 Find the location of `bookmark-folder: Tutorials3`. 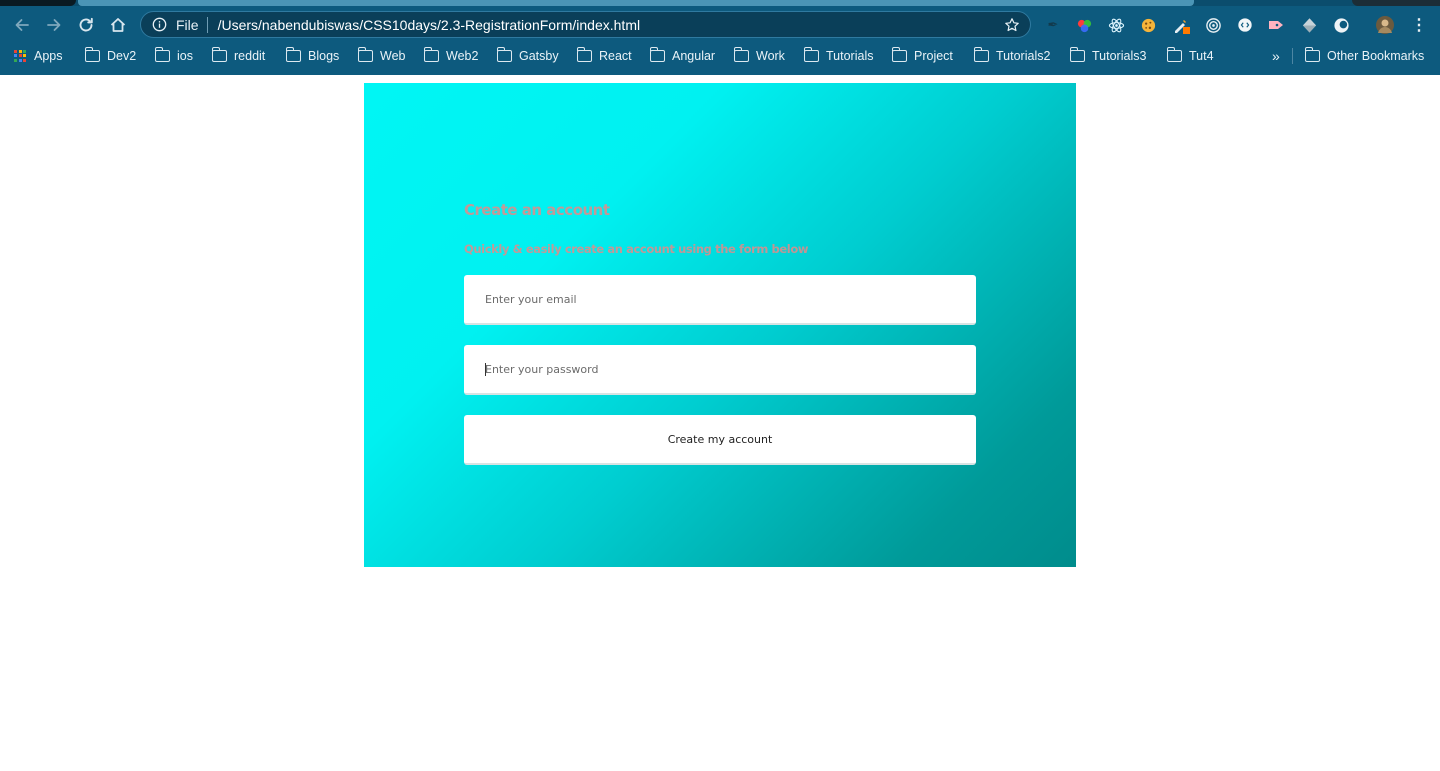

bookmark-folder: Tutorials3 is located at coordinates (1108, 55).